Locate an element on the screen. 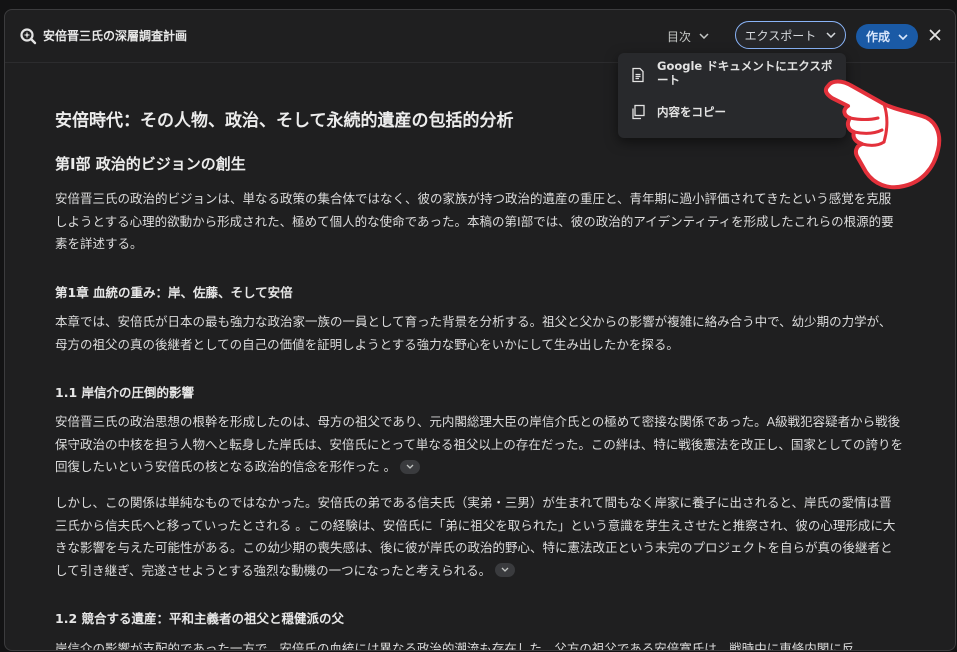  page-title: 安倍晋三氏の深層調査計画 is located at coordinates (115, 36).